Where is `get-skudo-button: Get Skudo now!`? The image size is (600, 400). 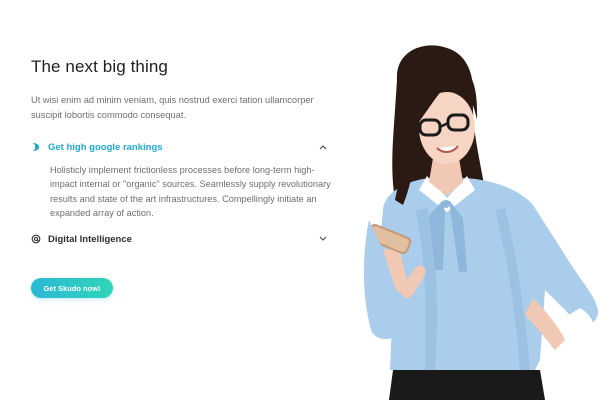
get-skudo-button: Get Skudo now! is located at coordinates (72, 288).